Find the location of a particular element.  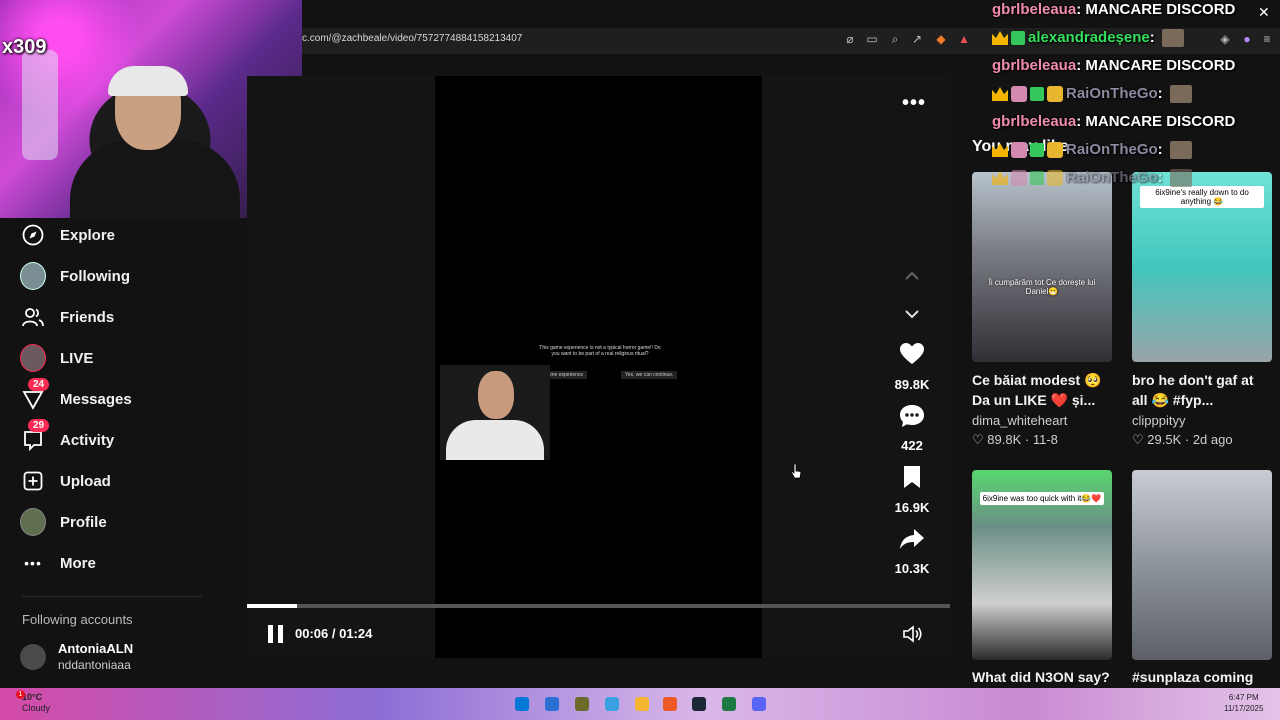

zoom-icon: ⌕ is located at coordinates (895, 39).